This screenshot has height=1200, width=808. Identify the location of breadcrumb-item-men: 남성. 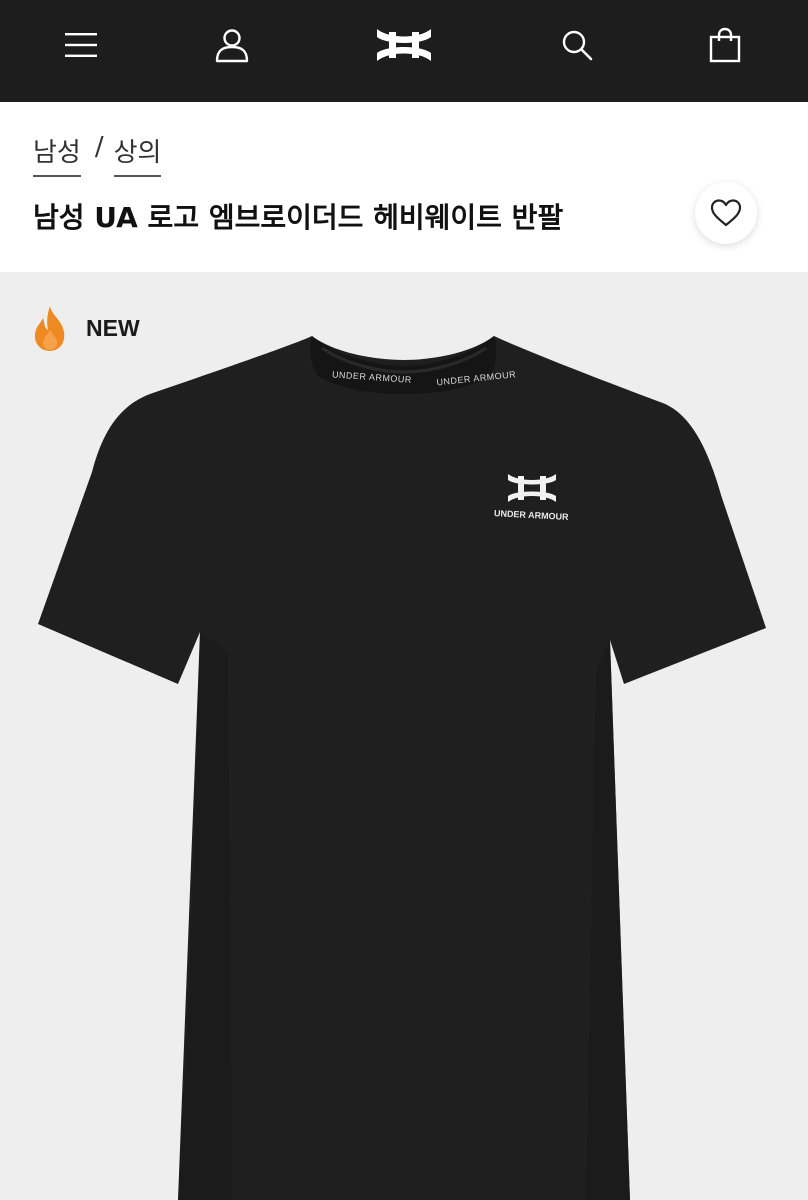
(57, 154).